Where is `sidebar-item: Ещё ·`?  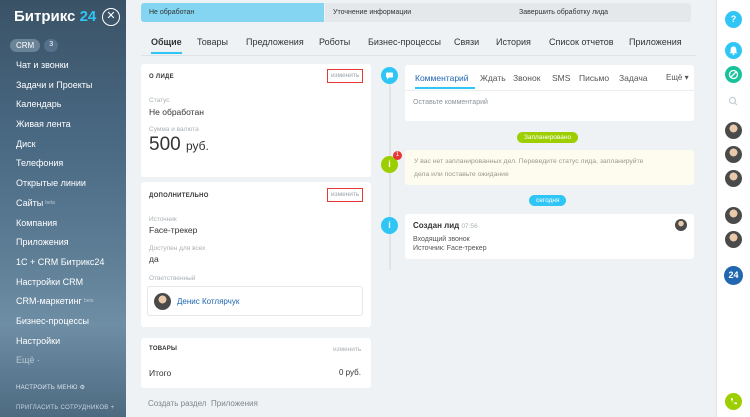
sidebar-item: Ещё · is located at coordinates (69, 361).